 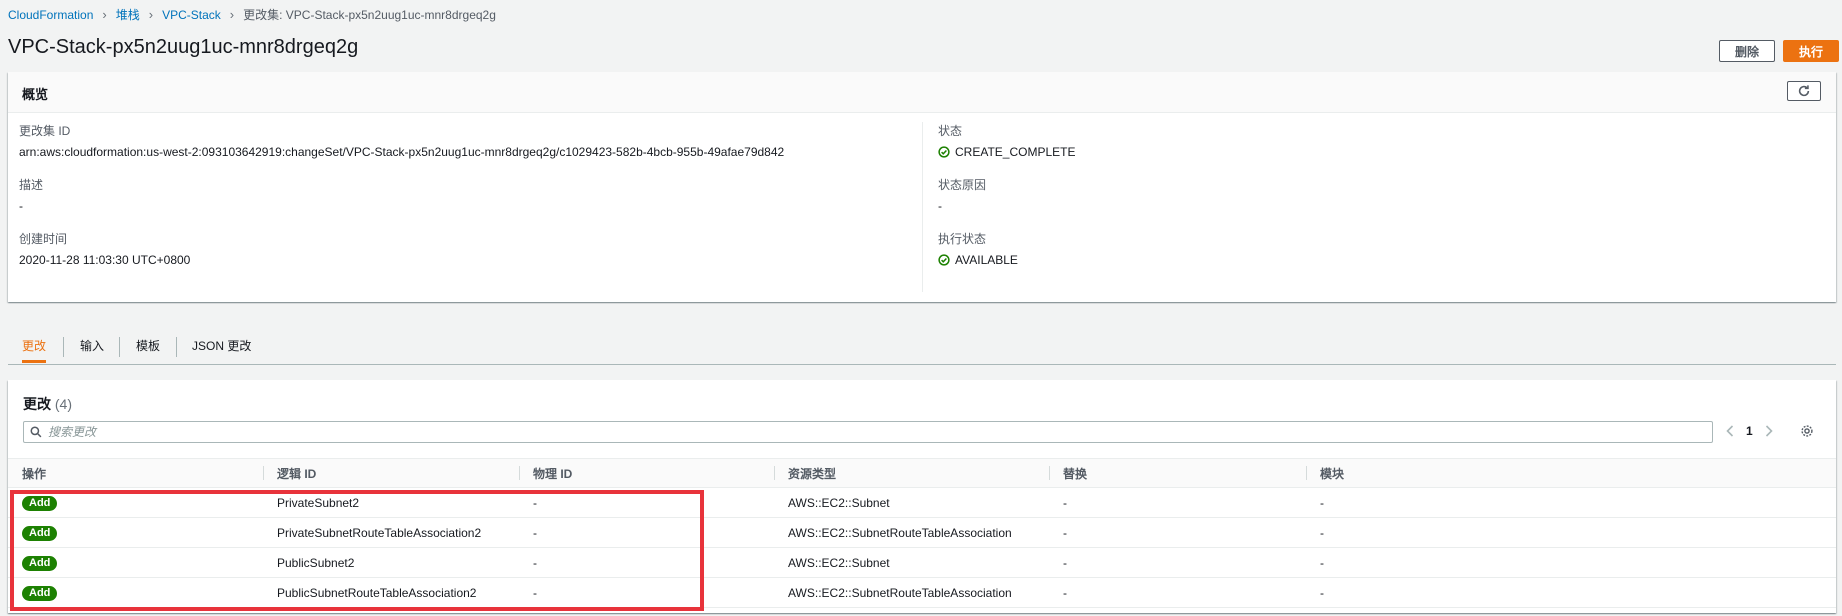 What do you see at coordinates (221, 345) in the screenshot?
I see `tab-json-changes: JSON 更改` at bounding box center [221, 345].